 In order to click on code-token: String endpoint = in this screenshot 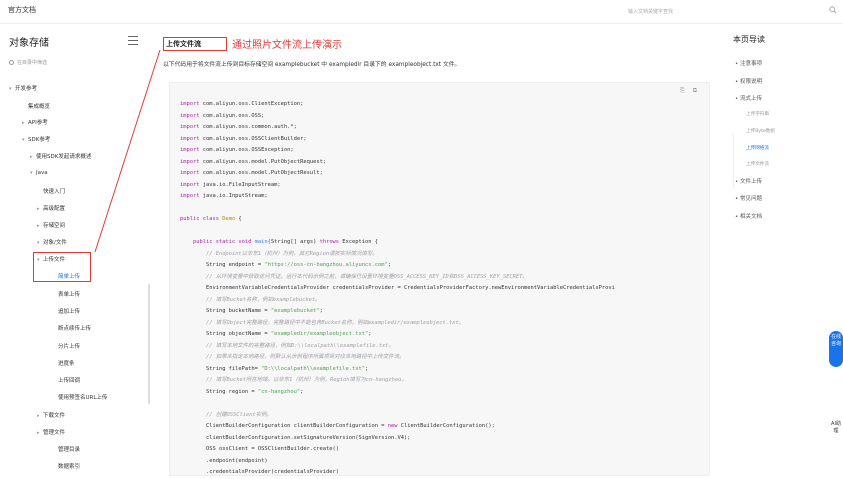, I will do `click(222, 265)`.